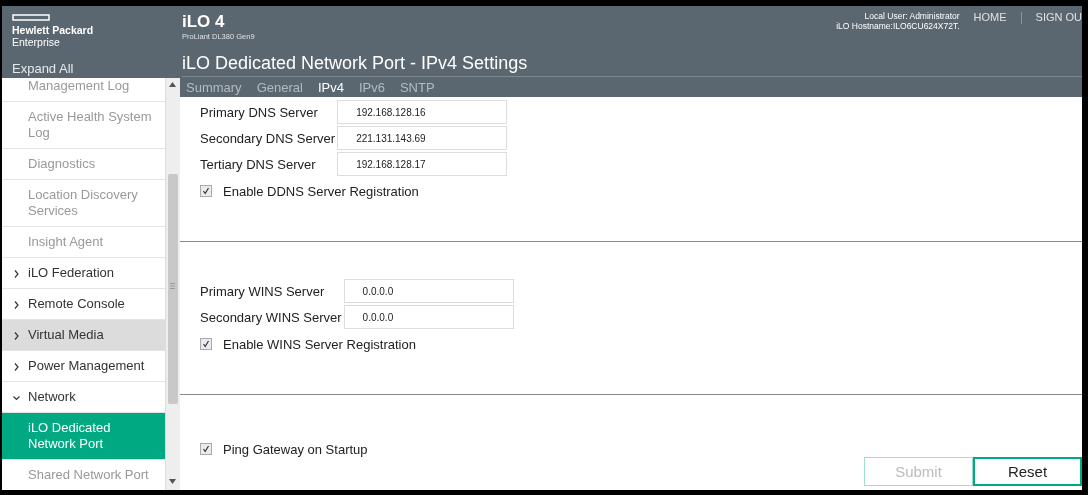  I want to click on input-field: 192.168.128.17, so click(422, 164).